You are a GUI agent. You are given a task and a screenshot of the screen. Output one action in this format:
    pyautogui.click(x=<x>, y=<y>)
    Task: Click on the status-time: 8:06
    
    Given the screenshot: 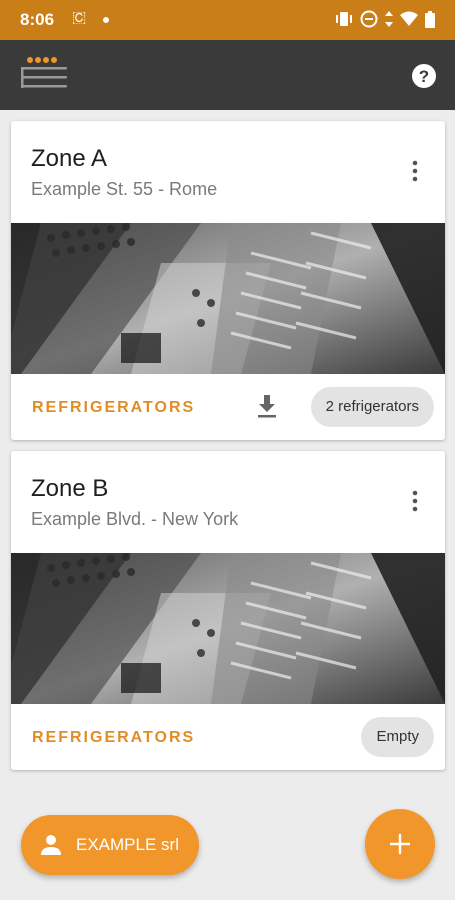 What is the action you would take?
    pyautogui.click(x=37, y=19)
    